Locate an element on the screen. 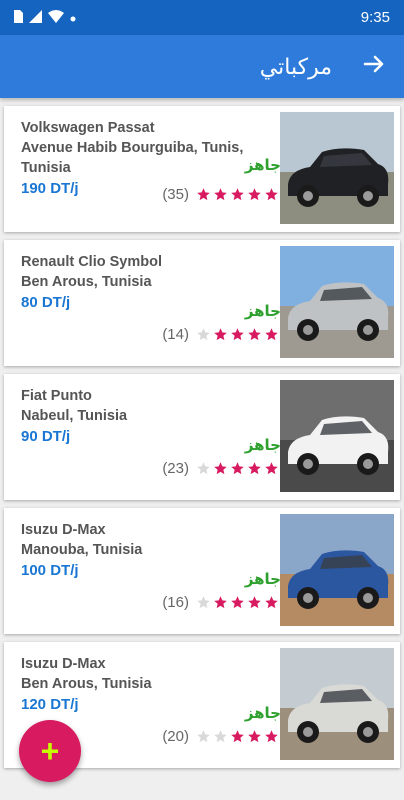 The width and height of the screenshot is (404, 800). car-price: 100 DT/j is located at coordinates (50, 570).